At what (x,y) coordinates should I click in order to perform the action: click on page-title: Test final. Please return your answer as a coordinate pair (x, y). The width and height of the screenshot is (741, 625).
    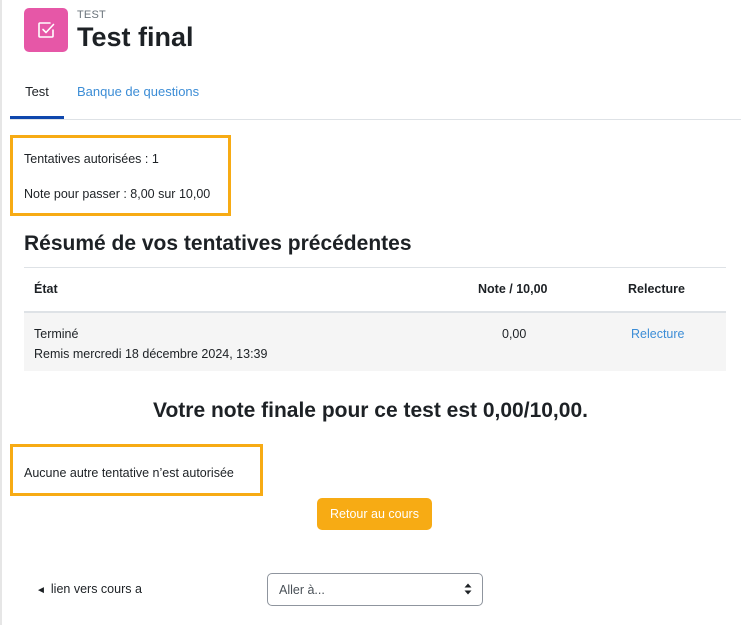
    Looking at the image, I should click on (135, 37).